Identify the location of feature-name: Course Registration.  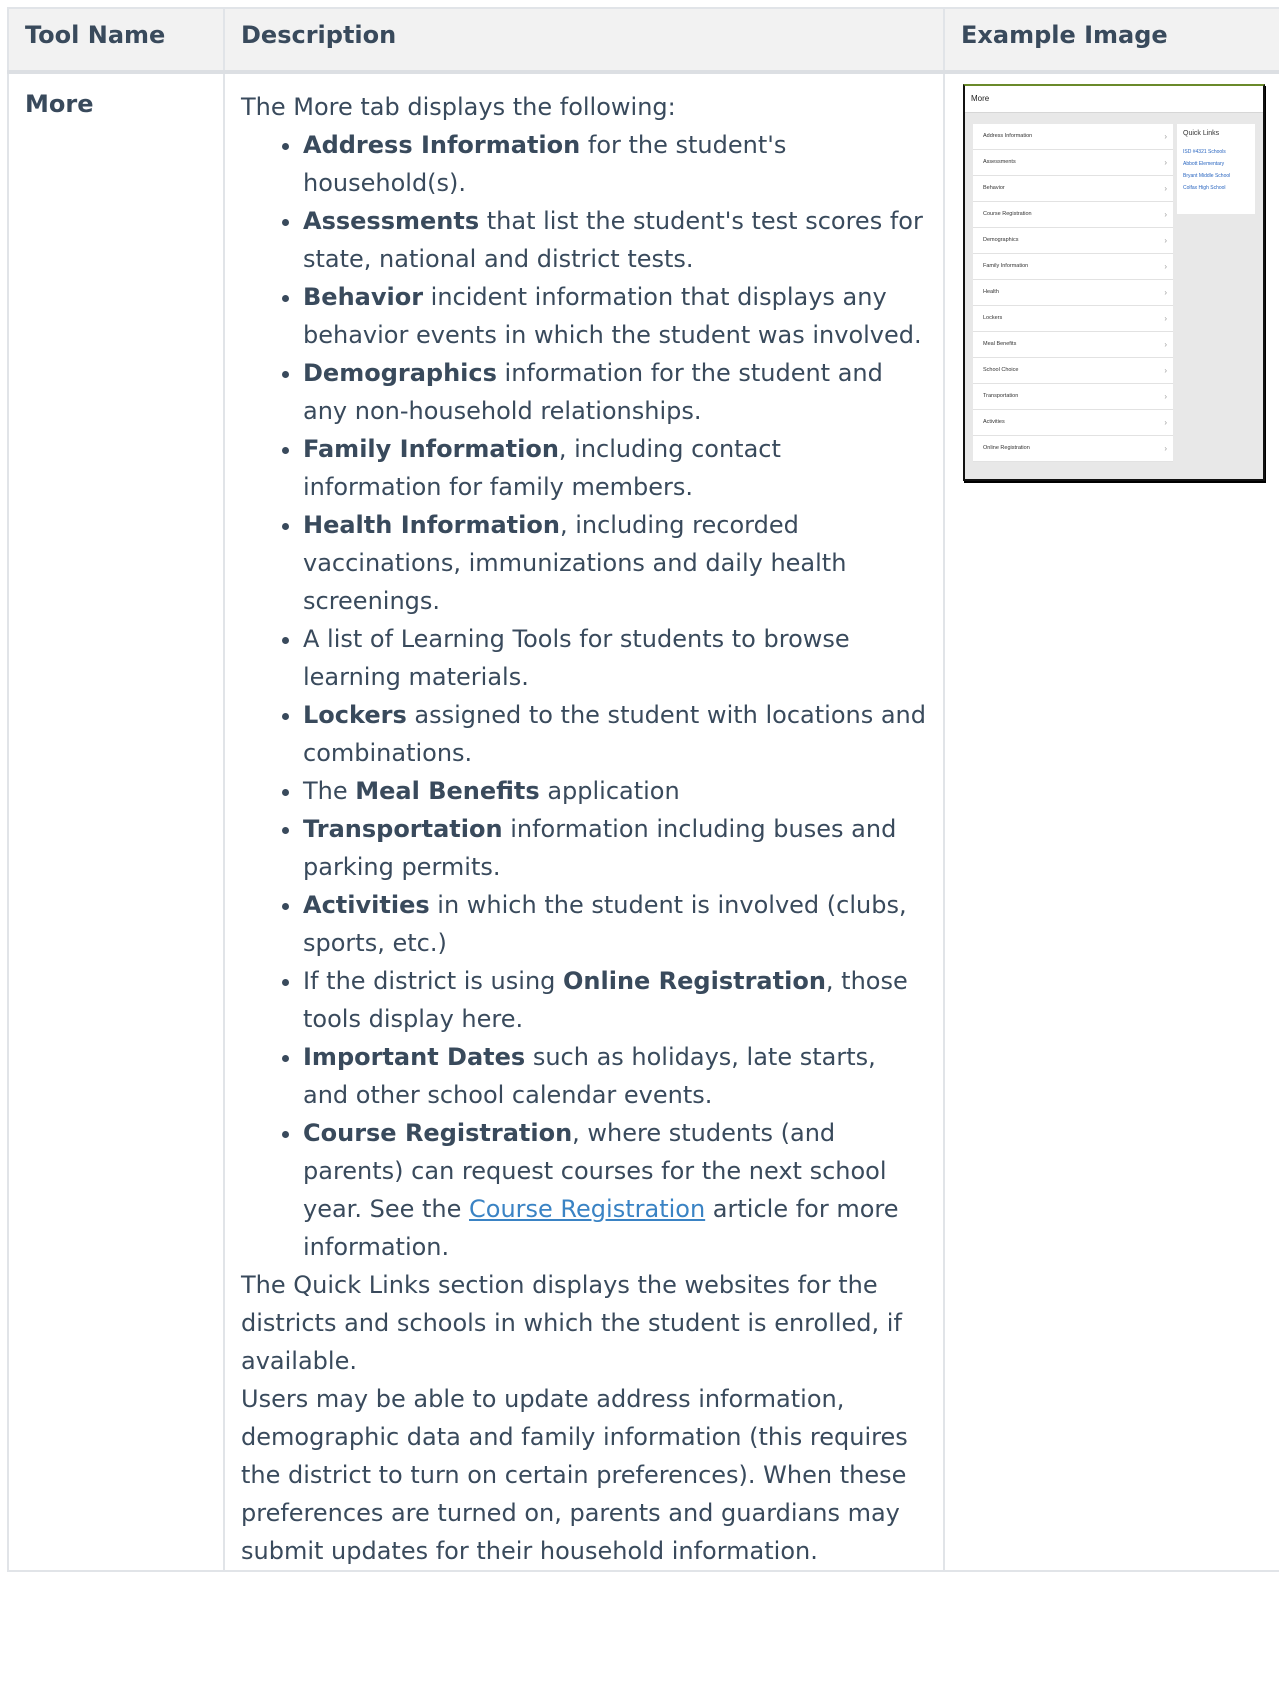
(438, 1133).